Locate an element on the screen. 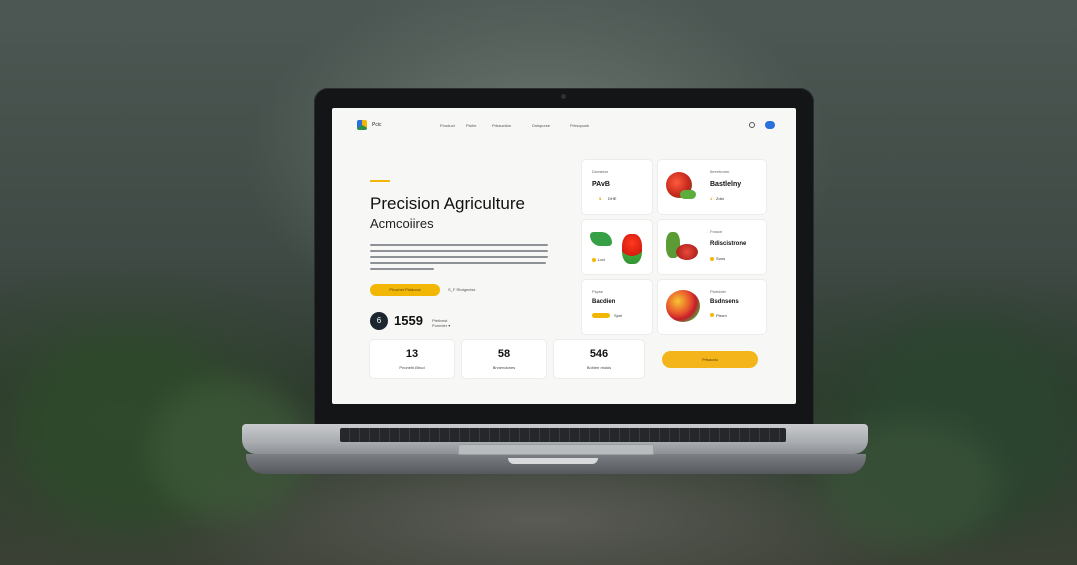 This screenshot has height=565, width=1077. metric-value: 546 is located at coordinates (599, 354).